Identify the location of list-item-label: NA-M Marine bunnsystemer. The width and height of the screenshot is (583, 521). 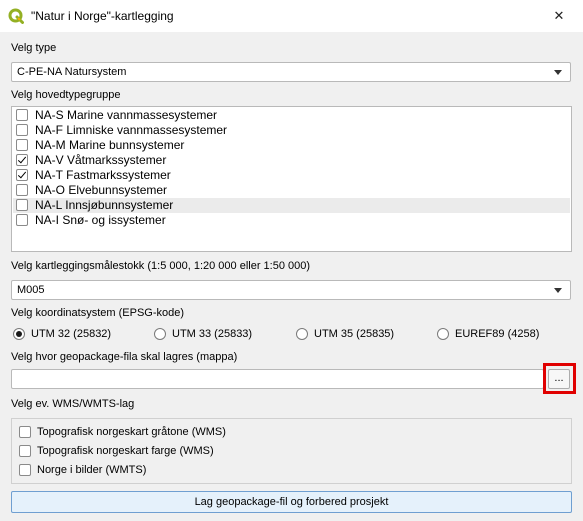
(110, 145).